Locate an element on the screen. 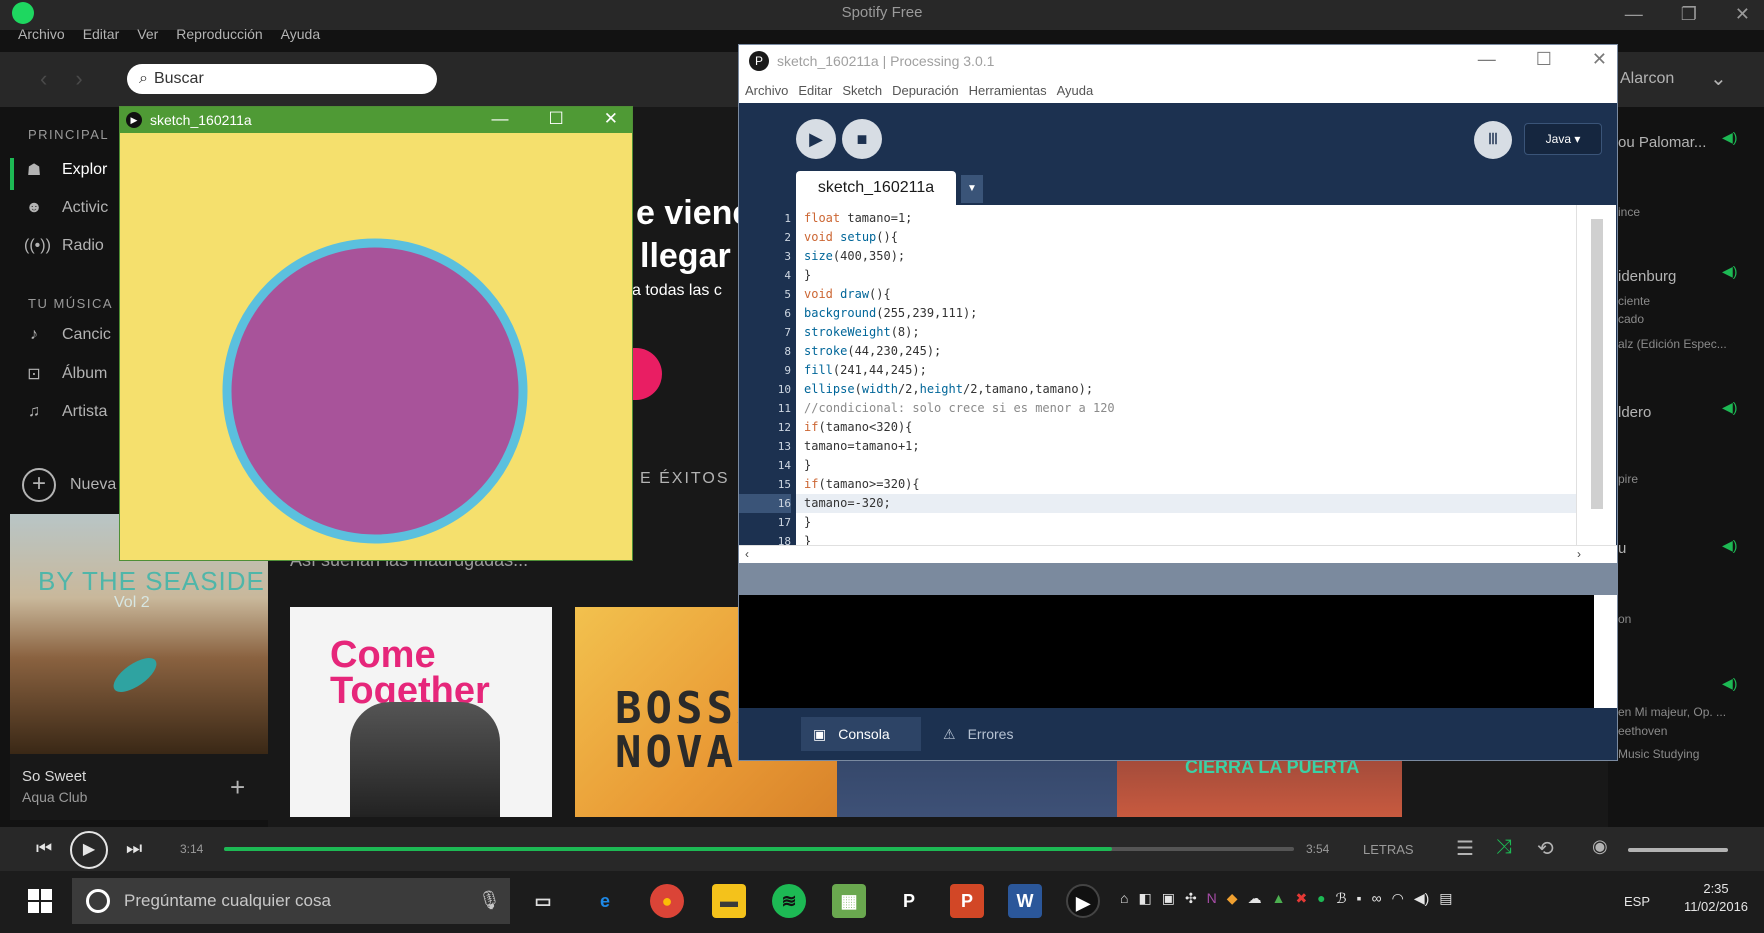 The height and width of the screenshot is (933, 1764). console-tab: ▣ Consola is located at coordinates (861, 734).